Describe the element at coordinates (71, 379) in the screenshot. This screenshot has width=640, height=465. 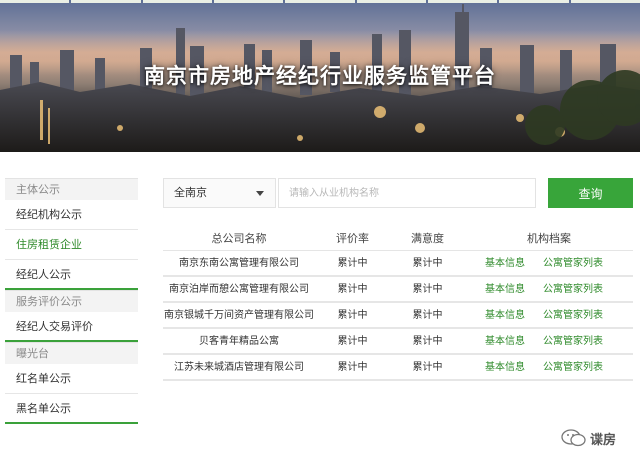
I see `sidebar-item-red-list: 红名单公示` at that location.